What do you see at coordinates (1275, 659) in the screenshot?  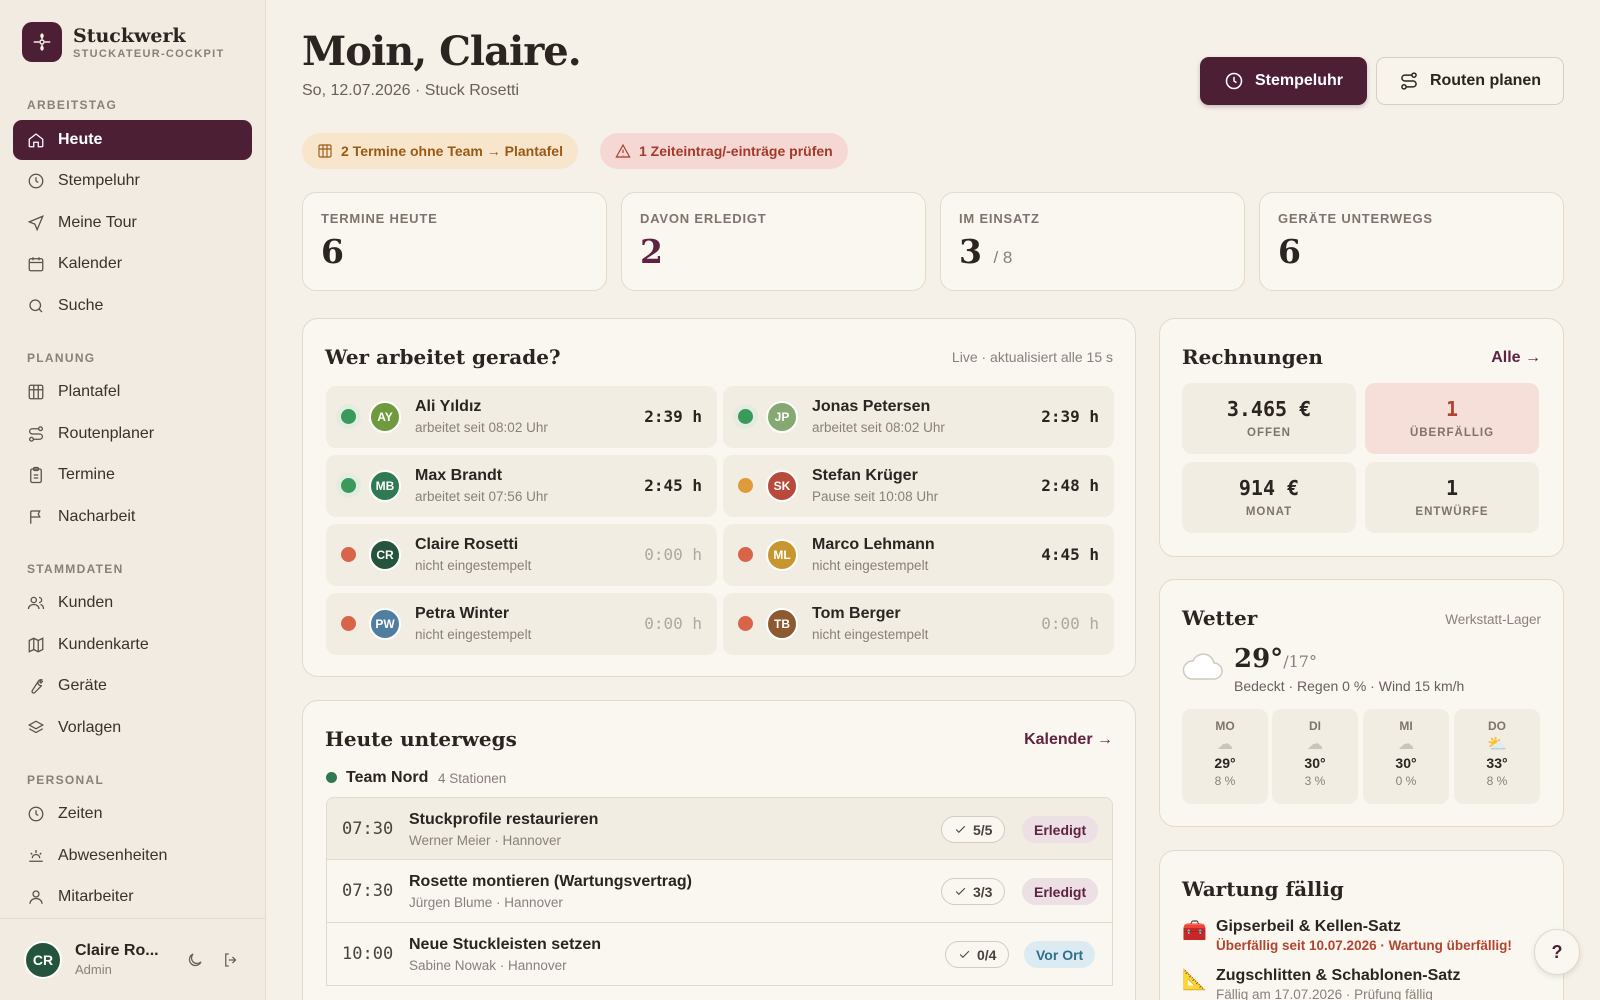 I see `weather-current-temp: 29°/17°` at bounding box center [1275, 659].